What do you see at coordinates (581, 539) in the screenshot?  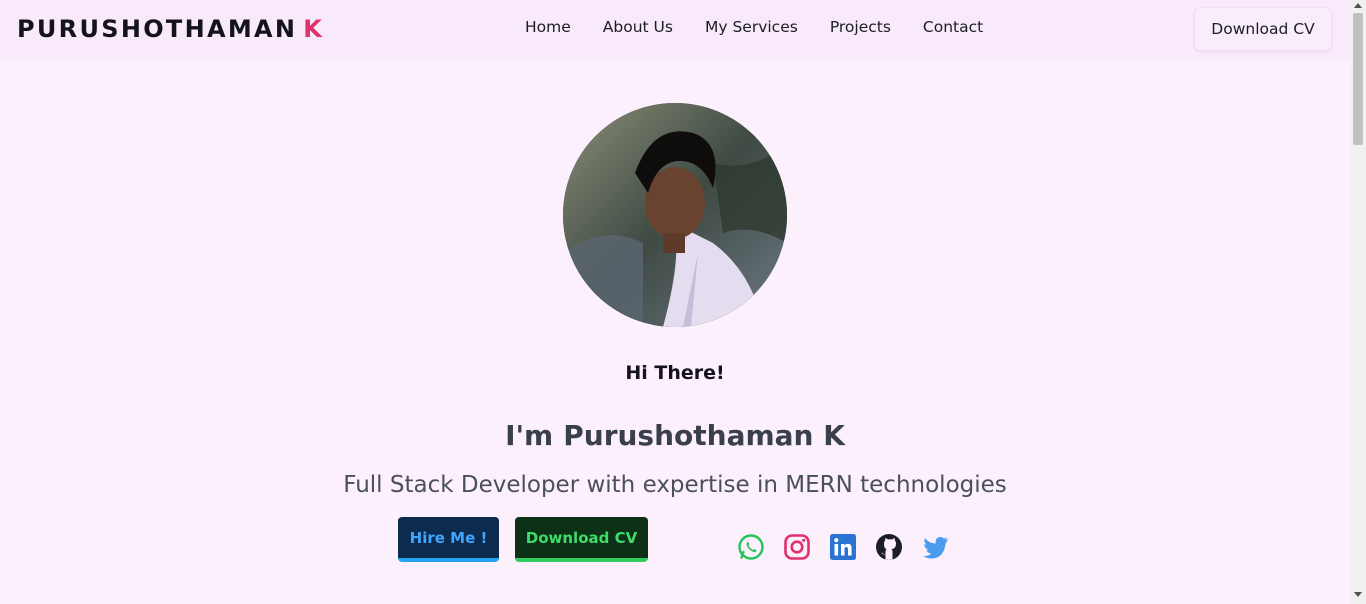 I see `download-cv-button: Download CV` at bounding box center [581, 539].